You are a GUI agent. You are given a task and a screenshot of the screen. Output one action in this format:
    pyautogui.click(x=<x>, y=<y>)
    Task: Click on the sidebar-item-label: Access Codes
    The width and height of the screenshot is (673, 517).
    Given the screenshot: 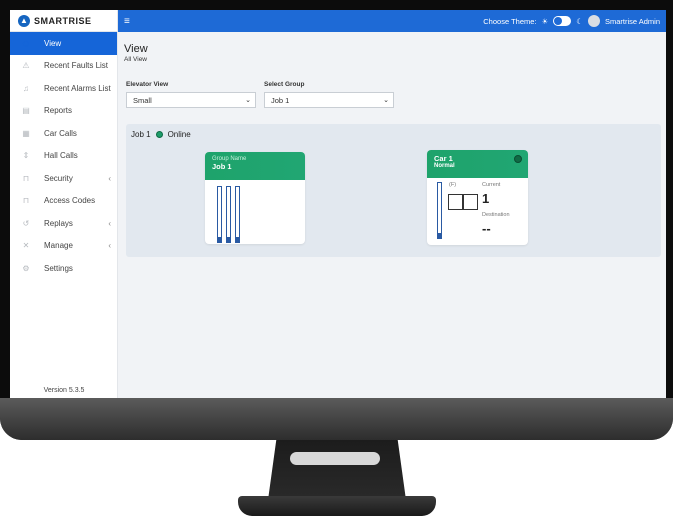 What is the action you would take?
    pyautogui.click(x=70, y=201)
    